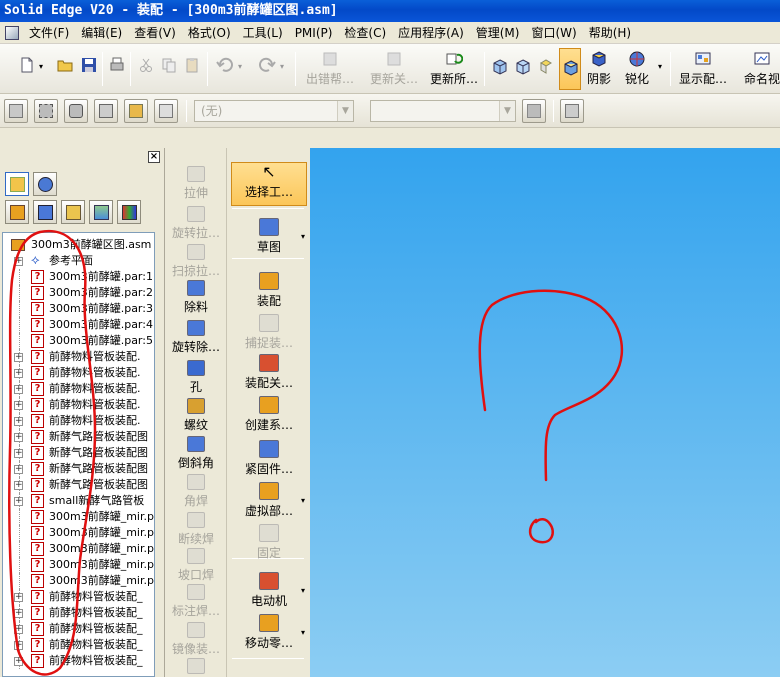 The height and width of the screenshot is (677, 780). I want to click on feature-tool-button: 除料, so click(196, 297).